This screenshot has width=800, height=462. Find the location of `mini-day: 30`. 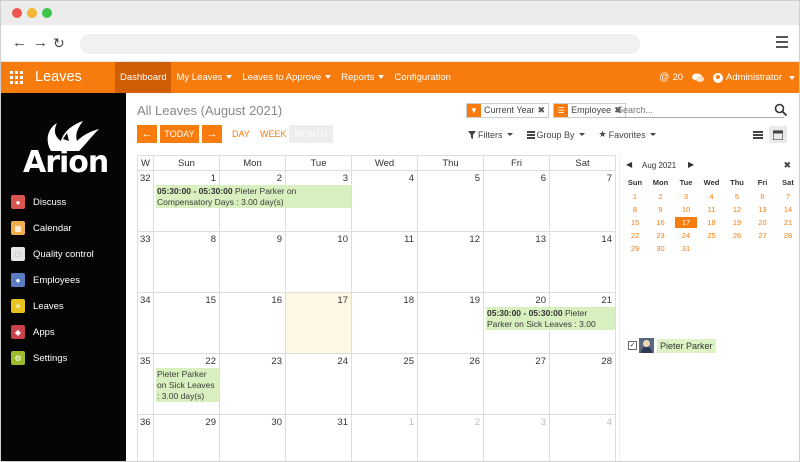

mini-day: 30 is located at coordinates (661, 248).